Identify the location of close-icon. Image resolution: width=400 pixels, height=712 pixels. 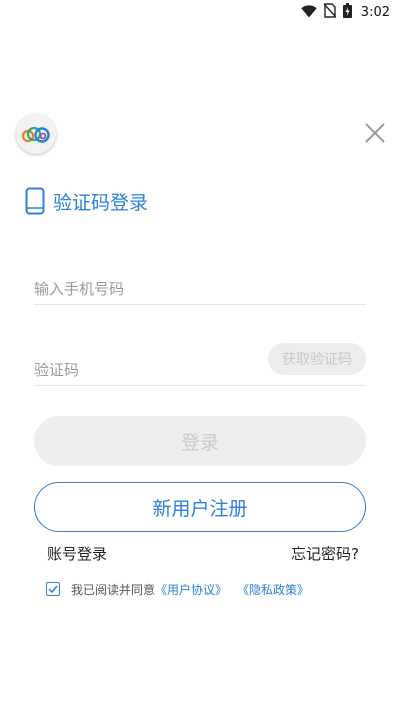
(375, 133).